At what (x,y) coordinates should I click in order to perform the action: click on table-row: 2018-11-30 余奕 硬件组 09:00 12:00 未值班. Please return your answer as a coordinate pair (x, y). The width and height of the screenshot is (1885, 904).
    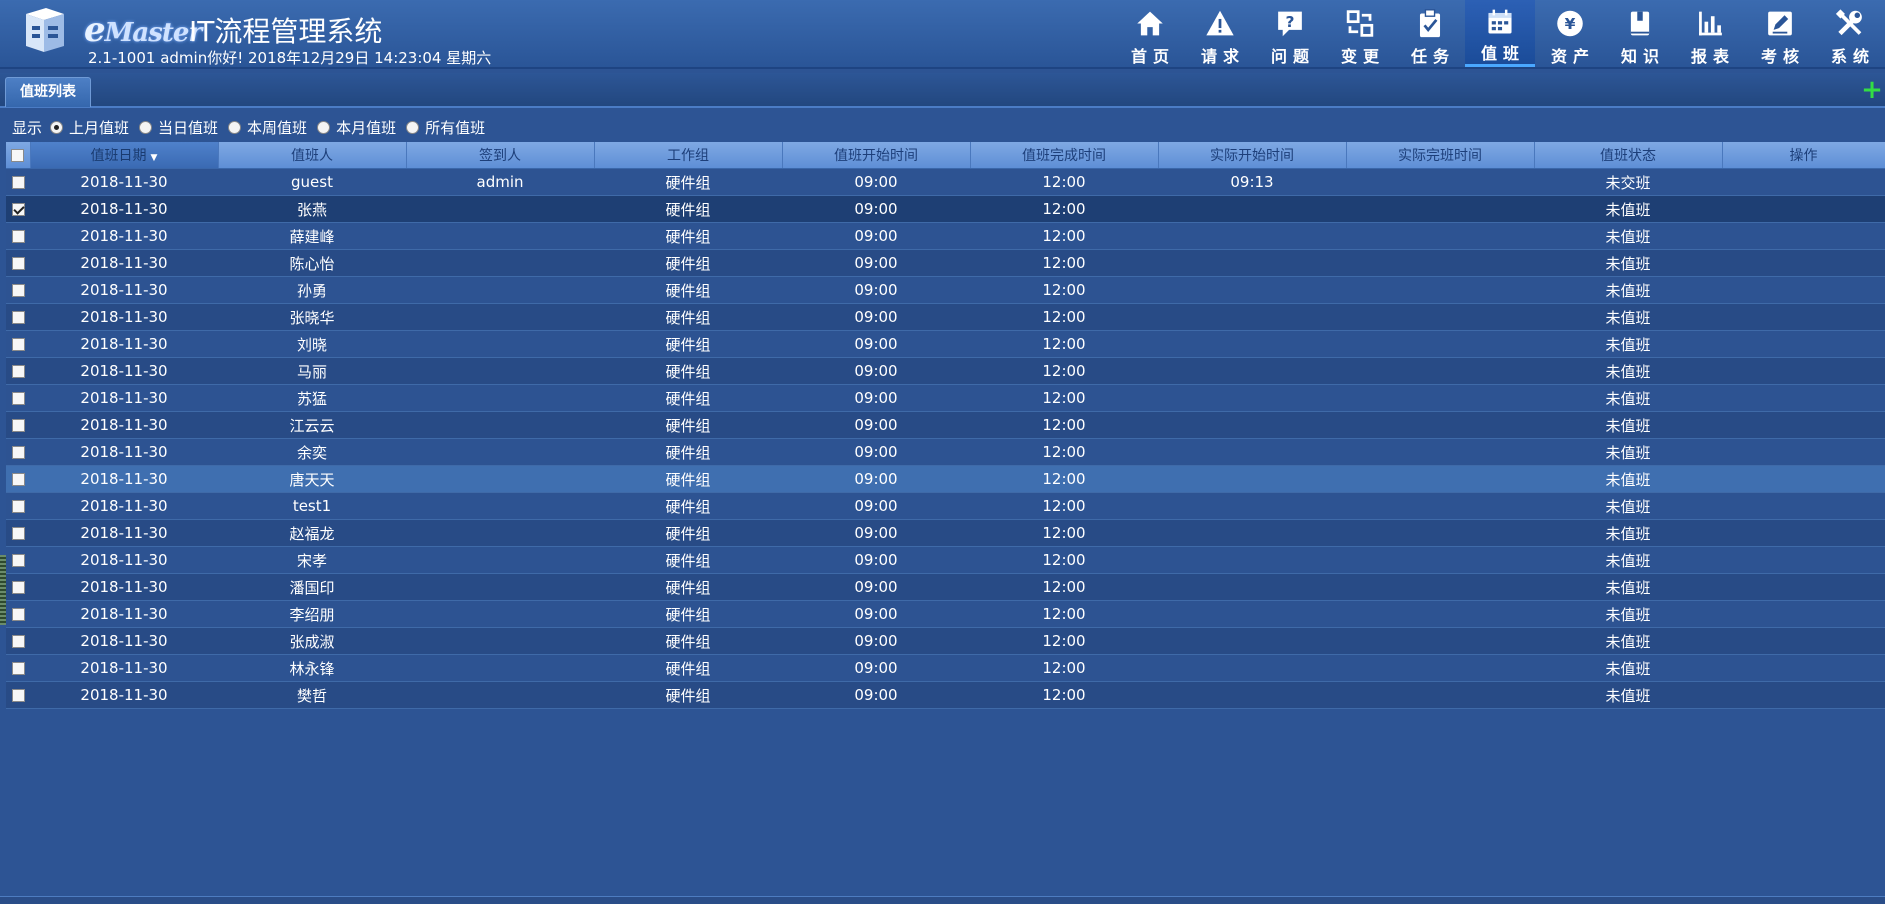
    Looking at the image, I should click on (945, 452).